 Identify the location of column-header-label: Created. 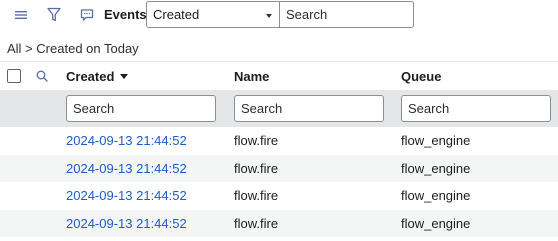
(90, 76).